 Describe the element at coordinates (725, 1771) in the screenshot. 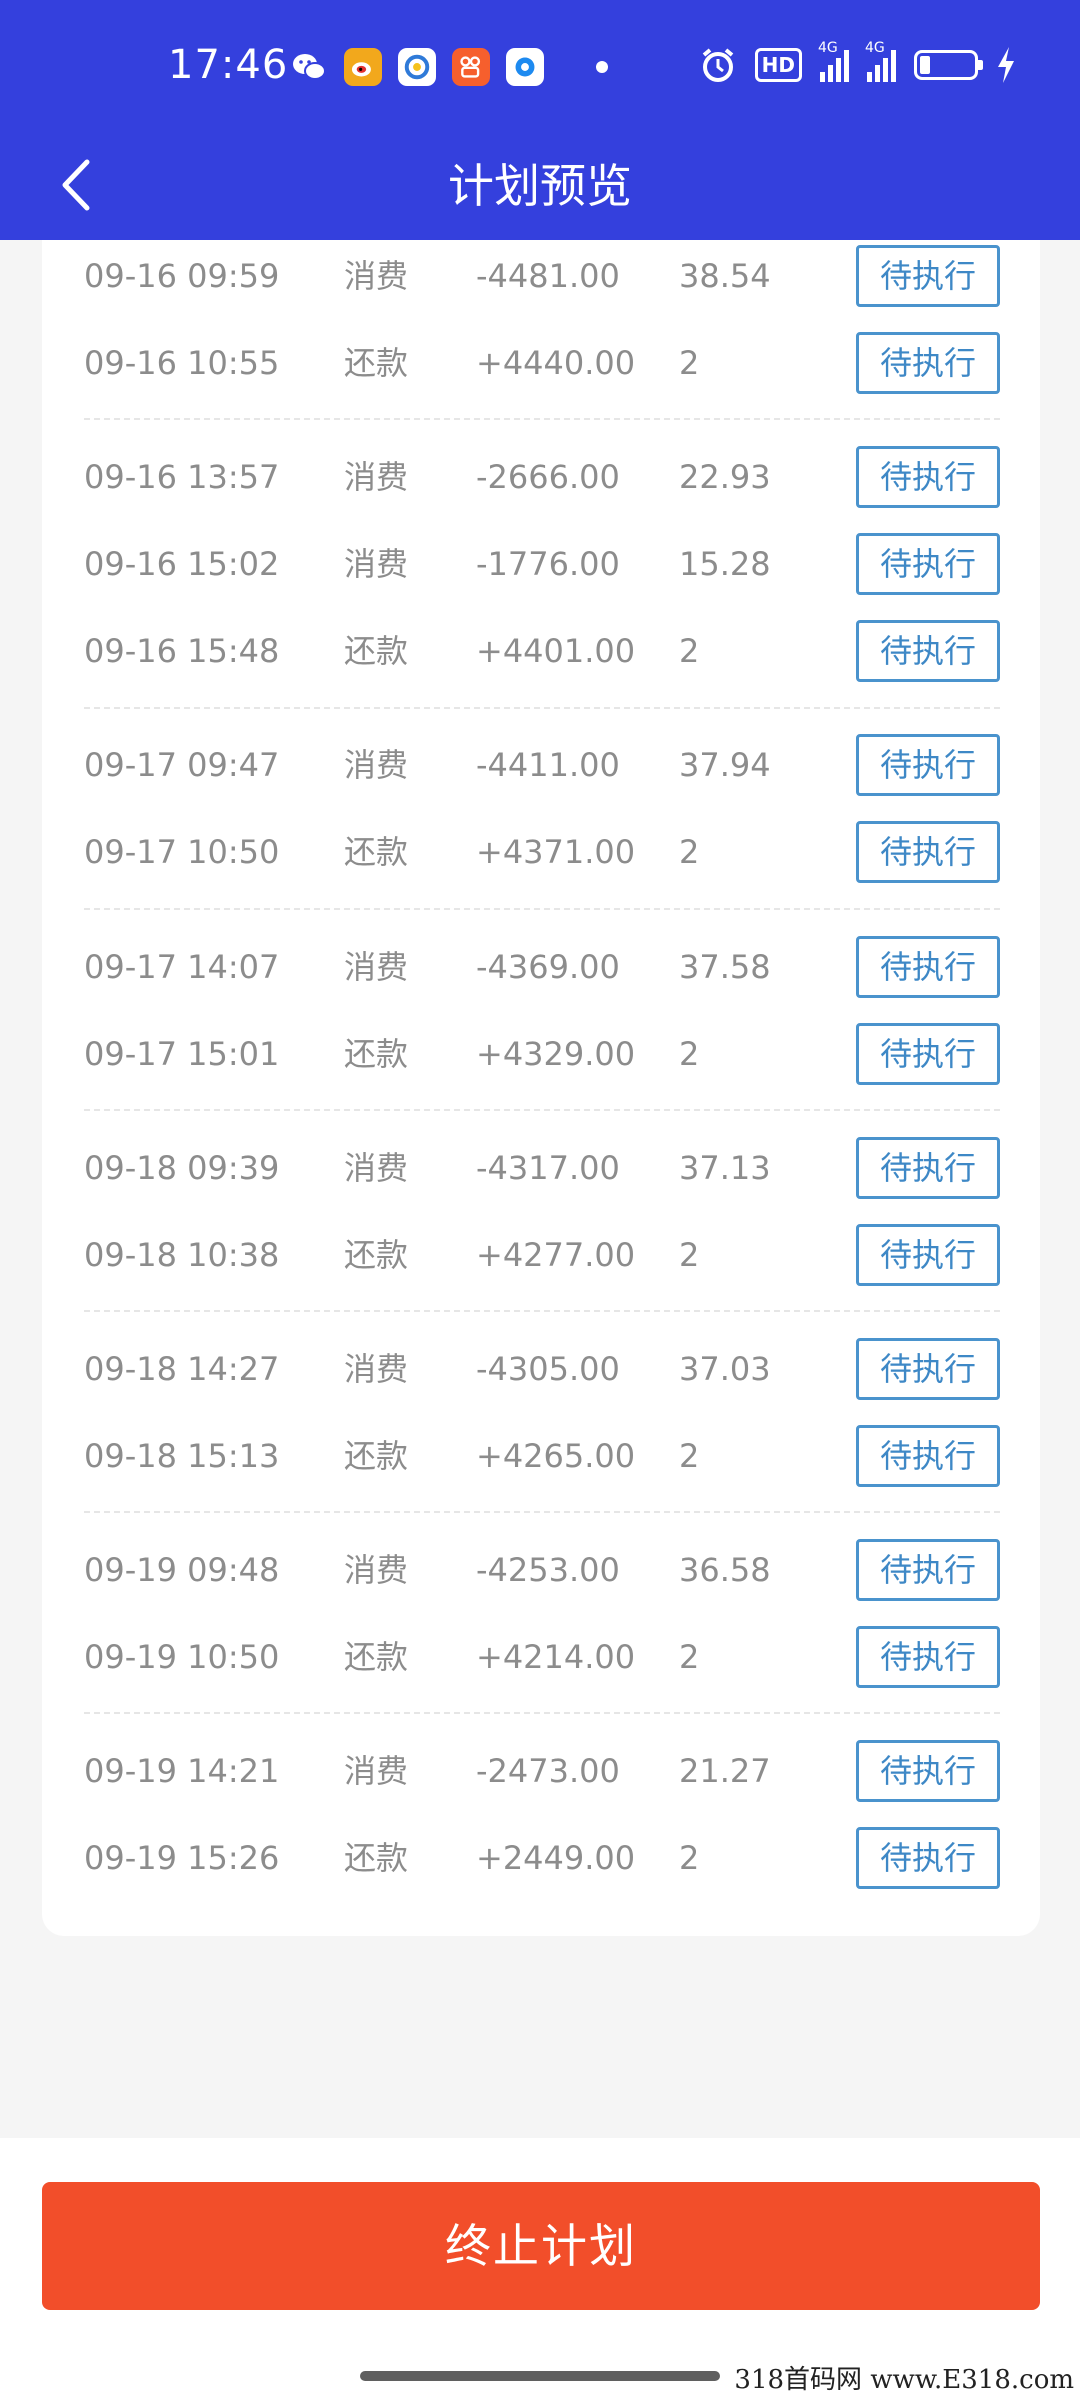

I see `row-fee: 21.27` at that location.